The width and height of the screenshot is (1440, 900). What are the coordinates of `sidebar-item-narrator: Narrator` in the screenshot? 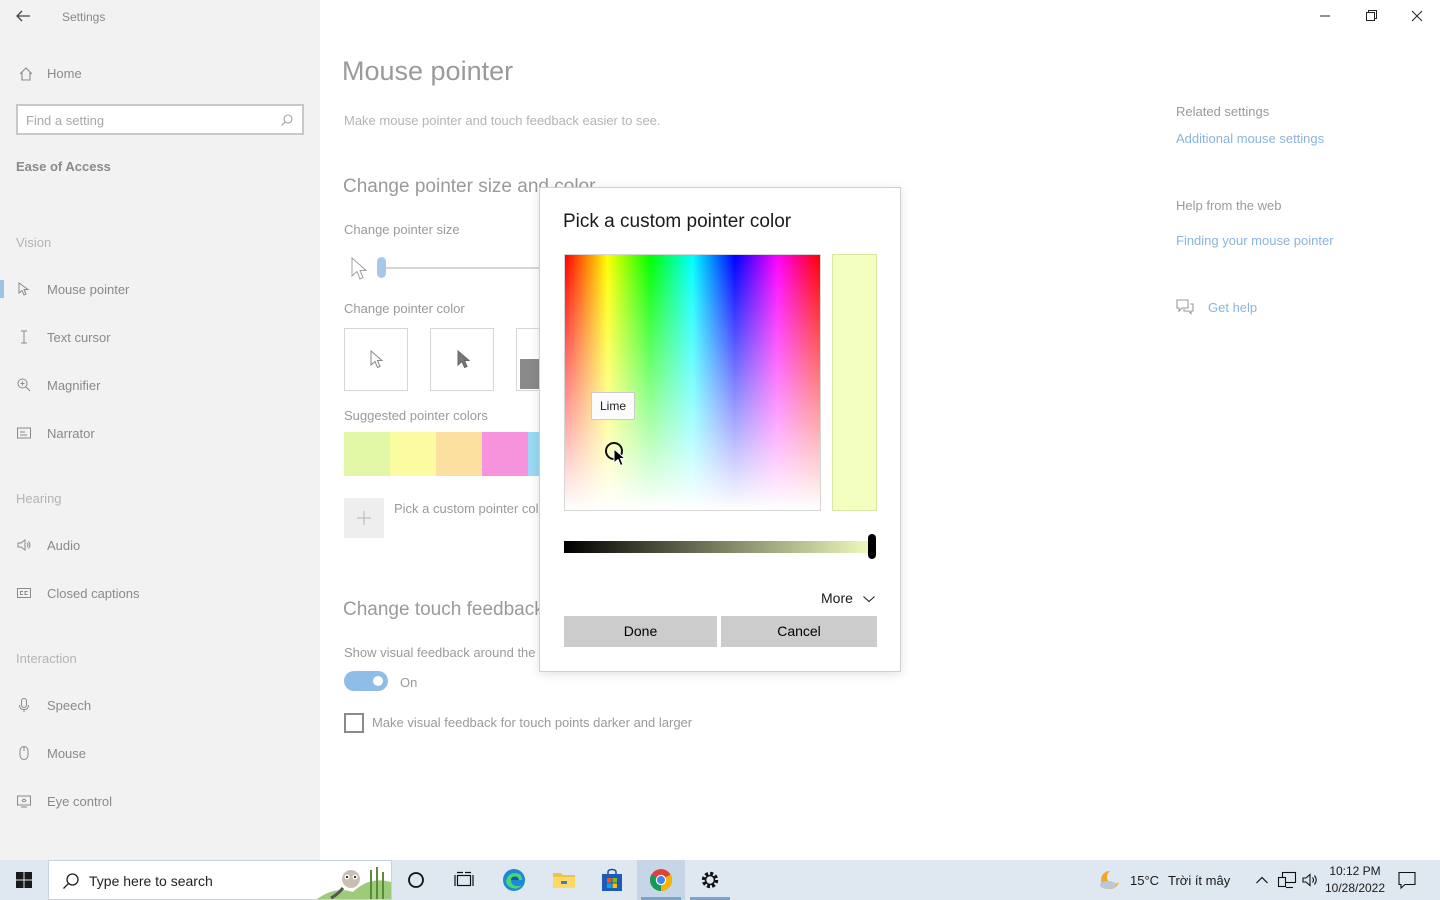 It's located at (160, 433).